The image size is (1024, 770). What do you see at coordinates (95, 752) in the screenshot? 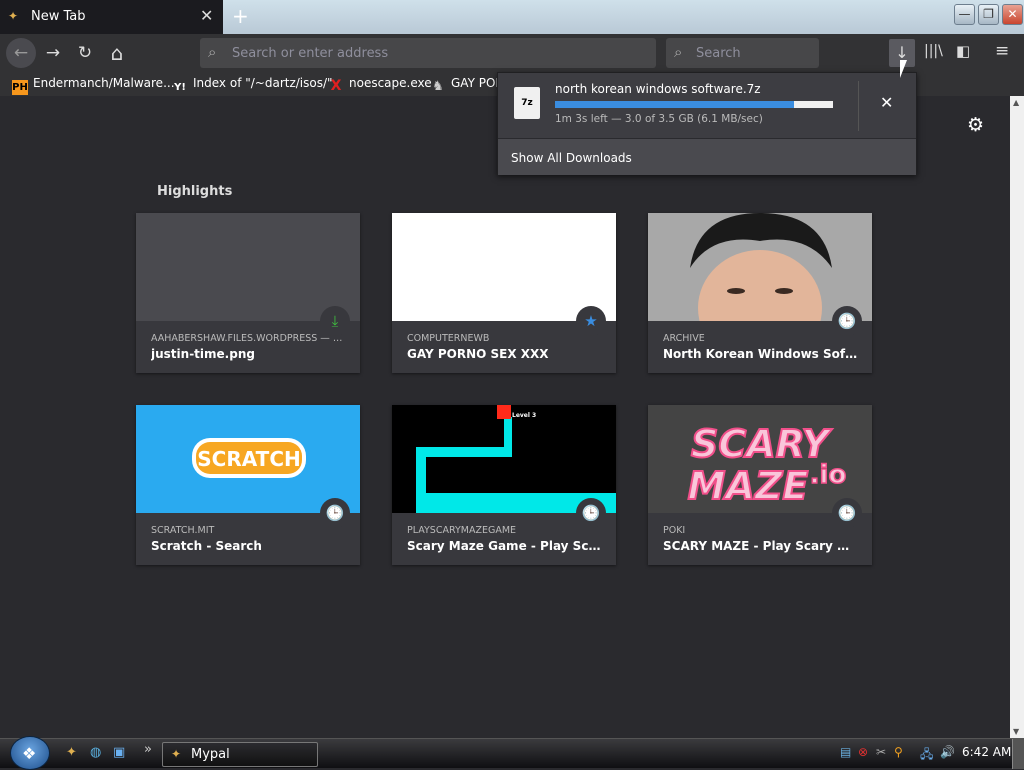
I see `ie-quicklaunch-icon: ◍` at bounding box center [95, 752].